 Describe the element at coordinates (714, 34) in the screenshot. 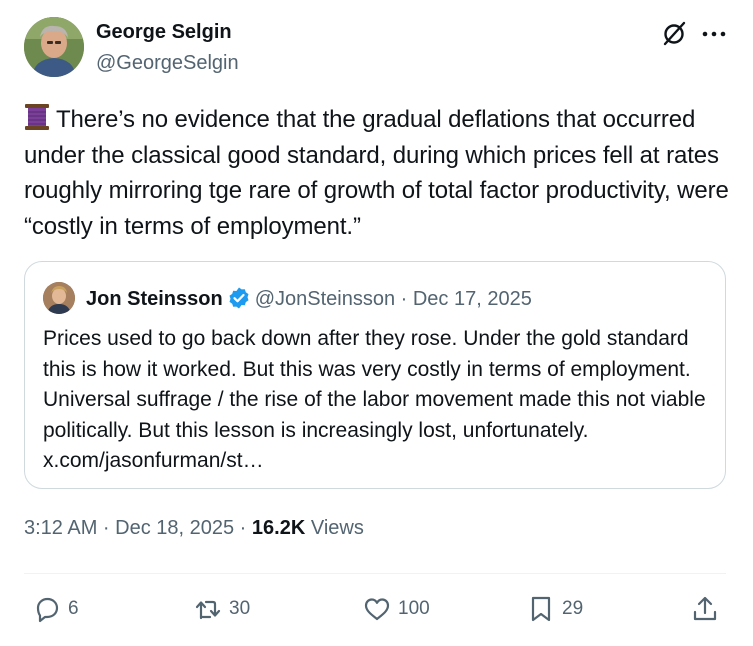

I see `more-options-icon` at that location.